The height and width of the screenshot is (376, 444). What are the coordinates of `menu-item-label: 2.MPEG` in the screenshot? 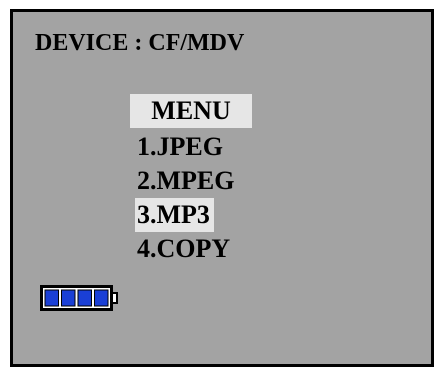 It's located at (186, 180).